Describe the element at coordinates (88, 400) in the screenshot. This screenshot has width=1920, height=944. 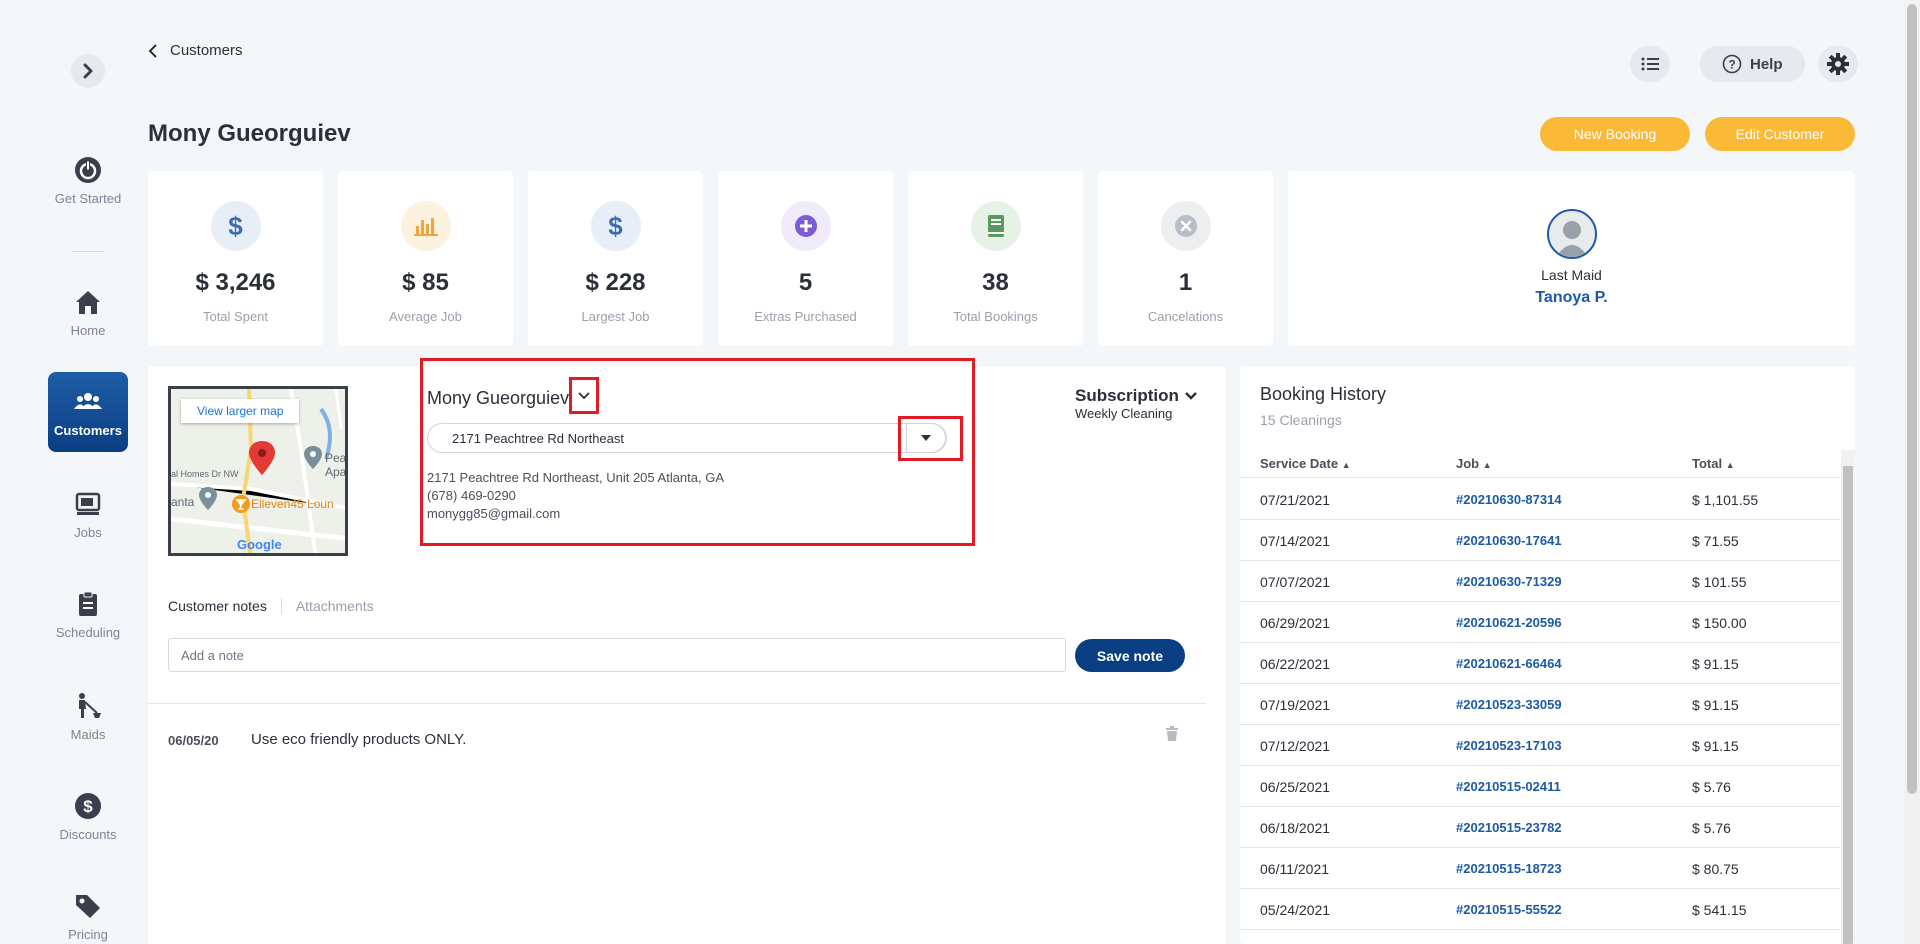
I see `users-icon` at that location.